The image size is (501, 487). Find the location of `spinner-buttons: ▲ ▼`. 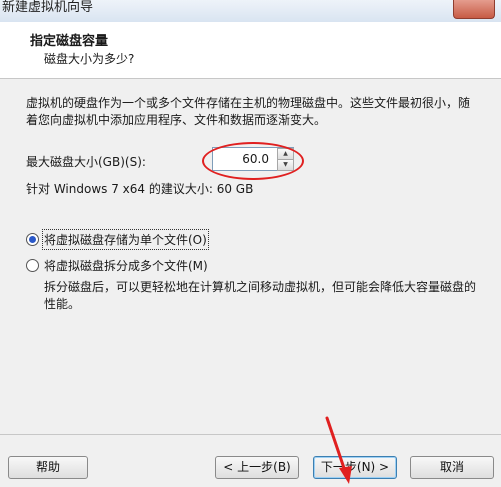

spinner-buttons: ▲ ▼ is located at coordinates (285, 159).